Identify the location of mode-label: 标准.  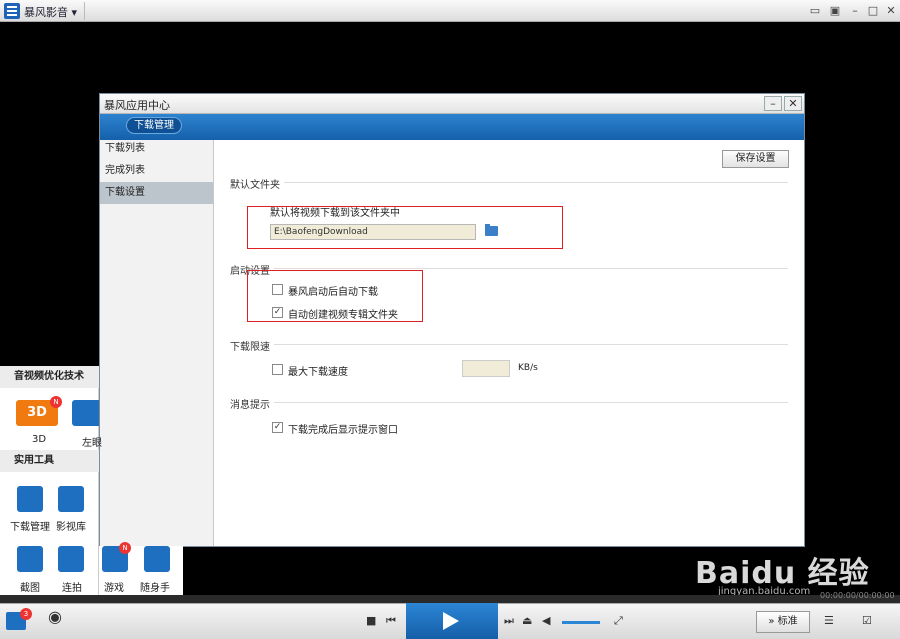
(787, 621).